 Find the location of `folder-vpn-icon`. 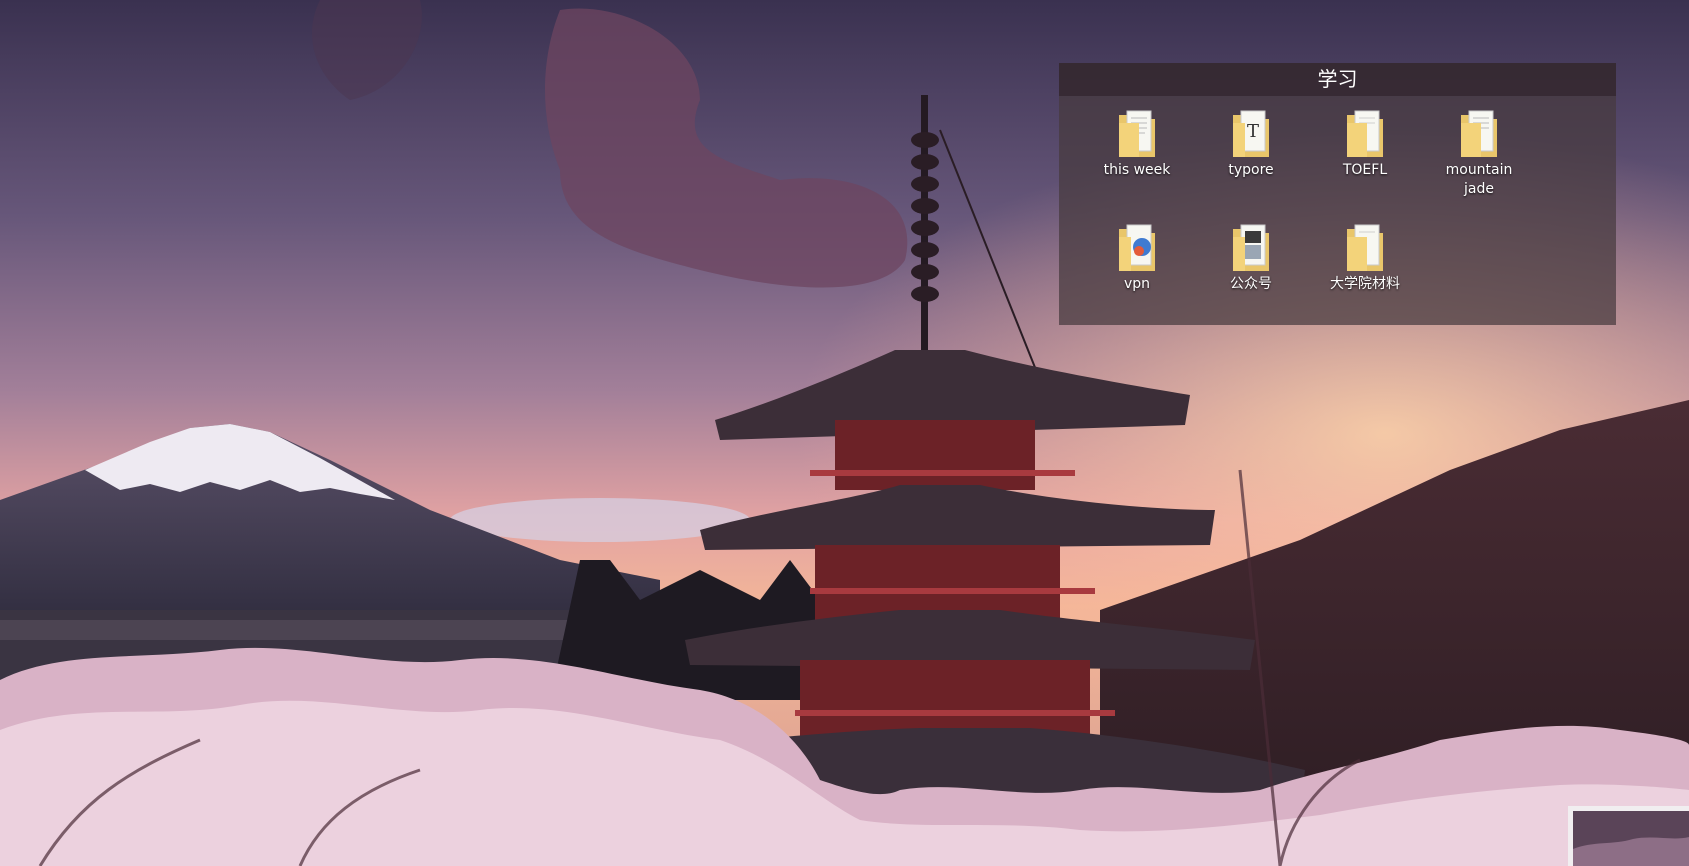

folder-vpn-icon is located at coordinates (1137, 247).